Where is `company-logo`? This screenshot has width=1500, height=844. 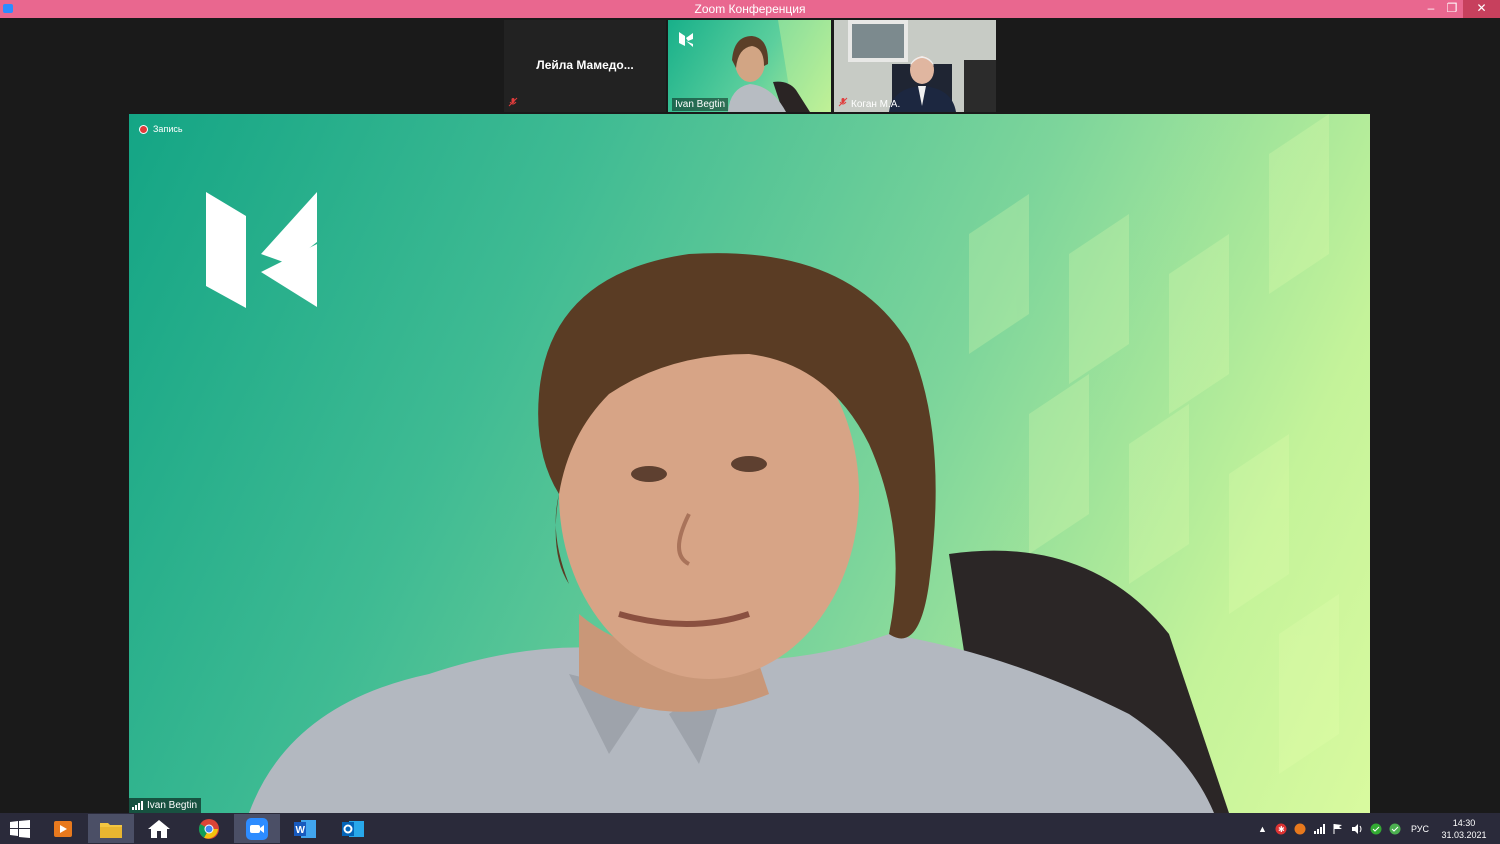
company-logo is located at coordinates (261, 250).